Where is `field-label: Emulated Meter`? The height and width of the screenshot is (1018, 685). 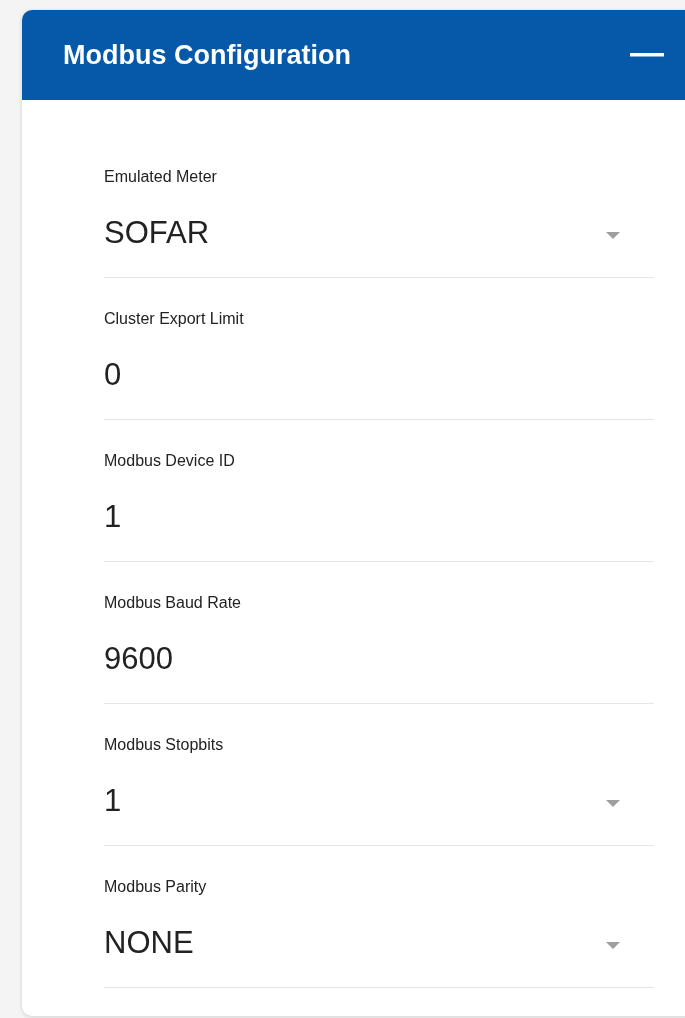 field-label: Emulated Meter is located at coordinates (161, 177).